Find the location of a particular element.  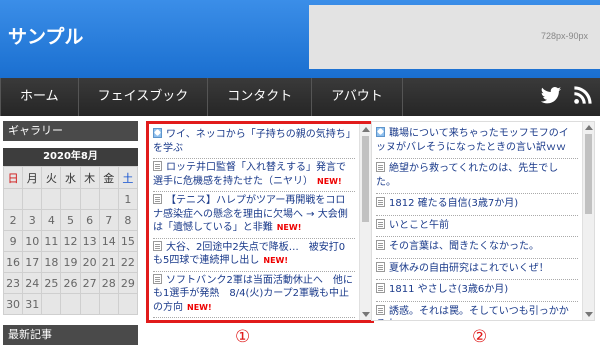

calendar-day: 30 is located at coordinates (13, 304).